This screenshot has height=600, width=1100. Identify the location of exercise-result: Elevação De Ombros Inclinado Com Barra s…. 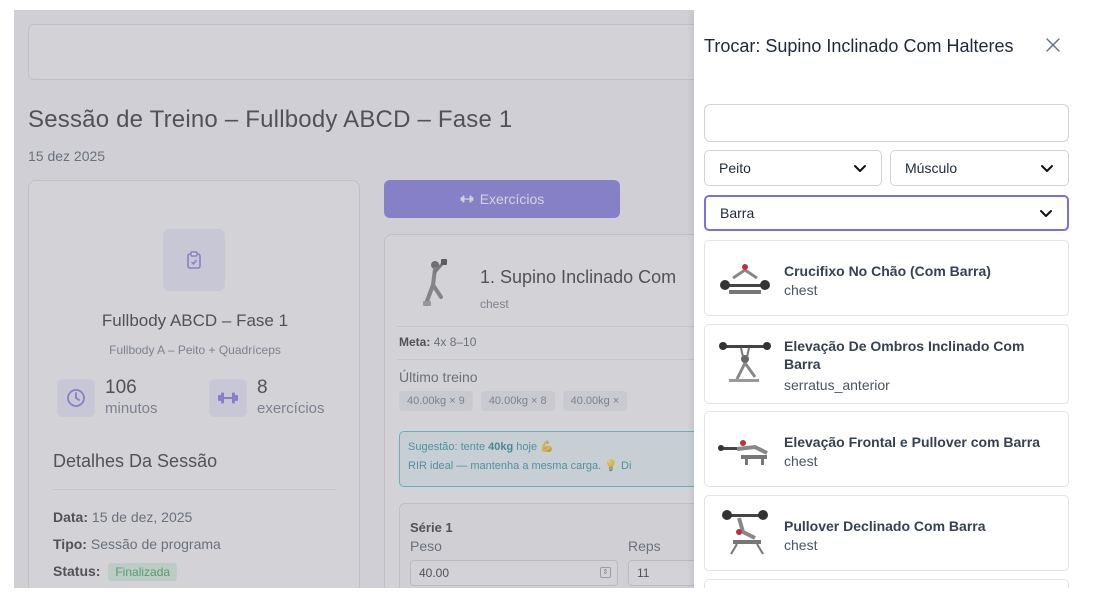
(886, 364).